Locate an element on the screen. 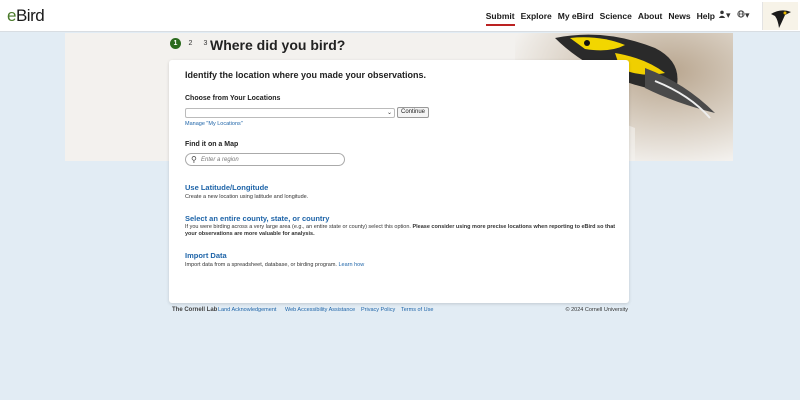 This screenshot has height=400, width=800. language-menu: ▾ is located at coordinates (743, 15).